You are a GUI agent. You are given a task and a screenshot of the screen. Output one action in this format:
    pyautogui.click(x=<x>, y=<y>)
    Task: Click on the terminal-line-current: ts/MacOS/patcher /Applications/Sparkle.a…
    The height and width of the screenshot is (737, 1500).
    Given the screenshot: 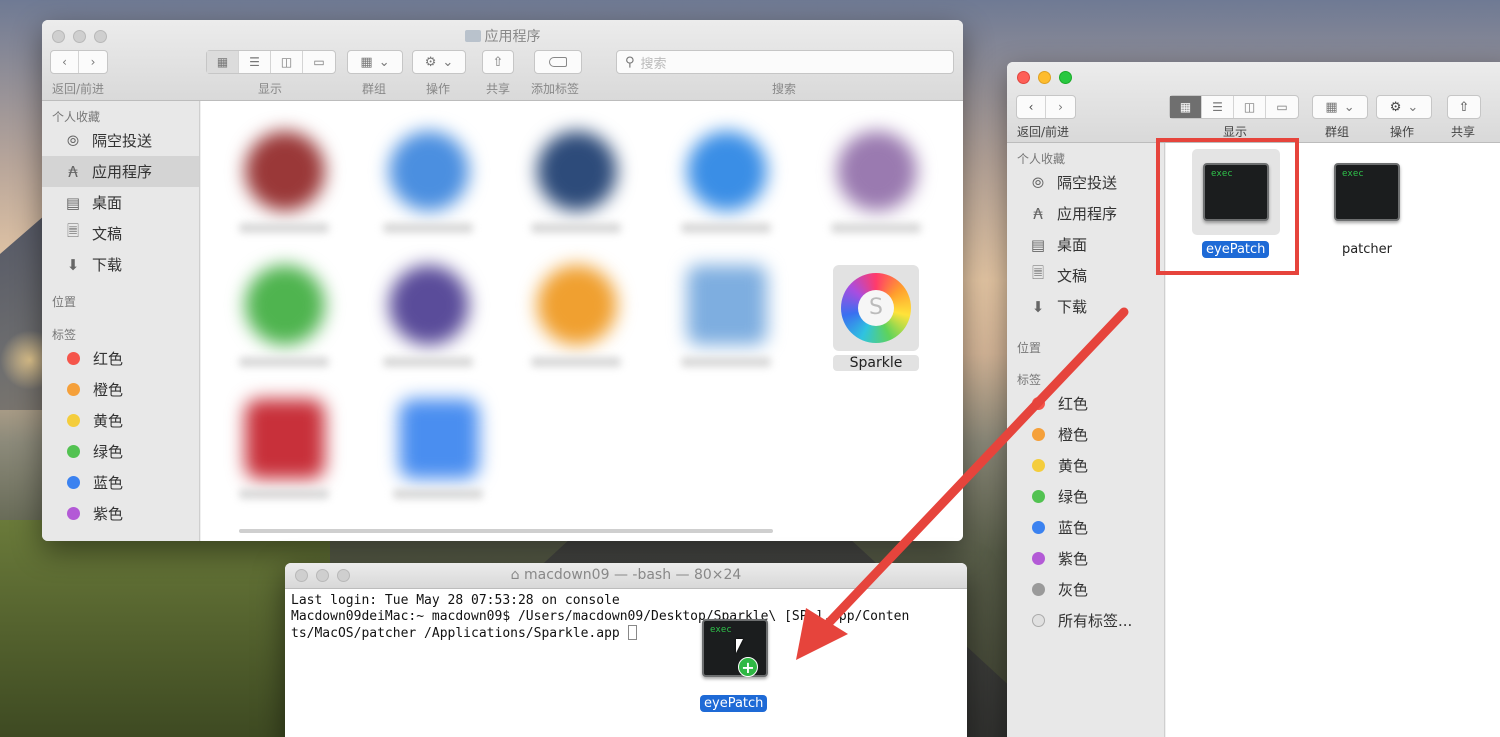 What is the action you would take?
    pyautogui.click(x=626, y=633)
    